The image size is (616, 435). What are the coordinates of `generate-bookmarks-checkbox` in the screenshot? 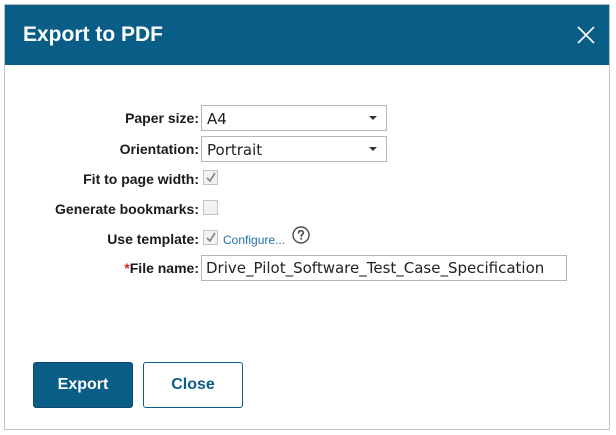 It's located at (210, 207).